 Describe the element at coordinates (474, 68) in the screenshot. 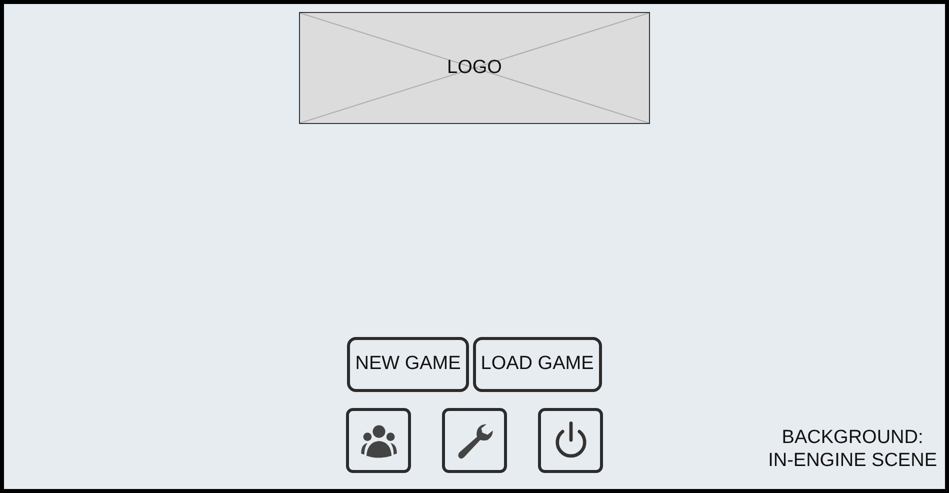

I see `logo-text: LOGO` at that location.